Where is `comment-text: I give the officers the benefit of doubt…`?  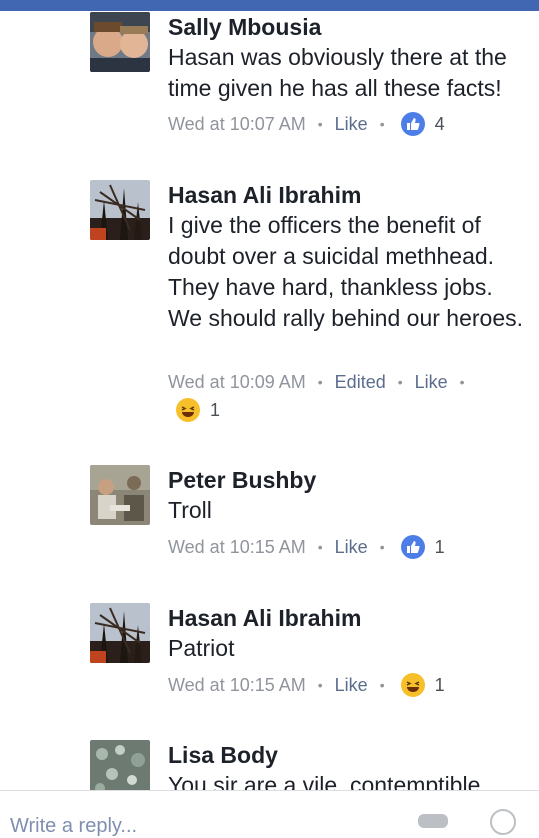 comment-text: I give the officers the benefit of doubt… is located at coordinates (346, 271).